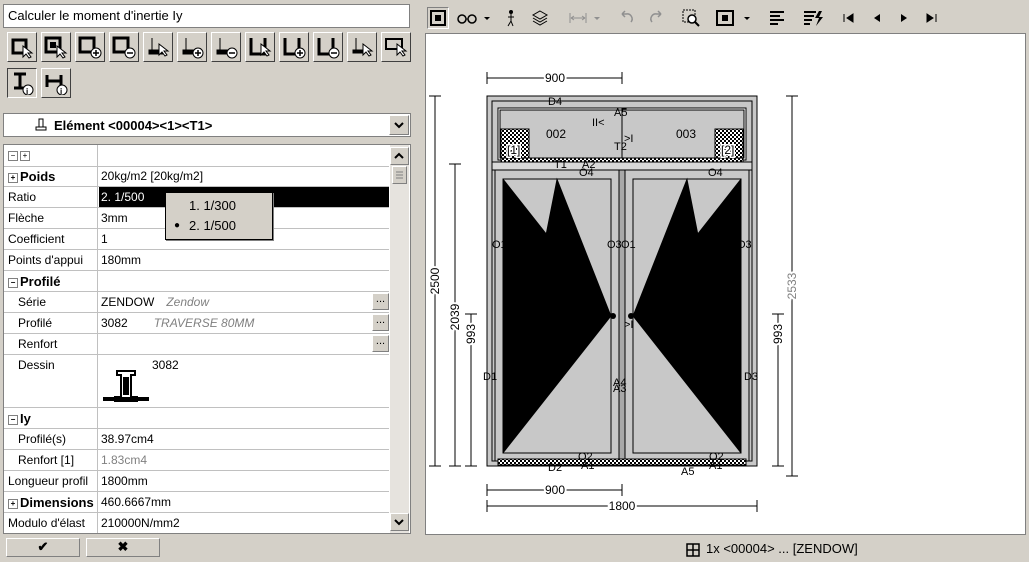 Image resolution: width=1029 pixels, height=562 pixels. What do you see at coordinates (467, 18) in the screenshot?
I see `glasses-icon` at bounding box center [467, 18].